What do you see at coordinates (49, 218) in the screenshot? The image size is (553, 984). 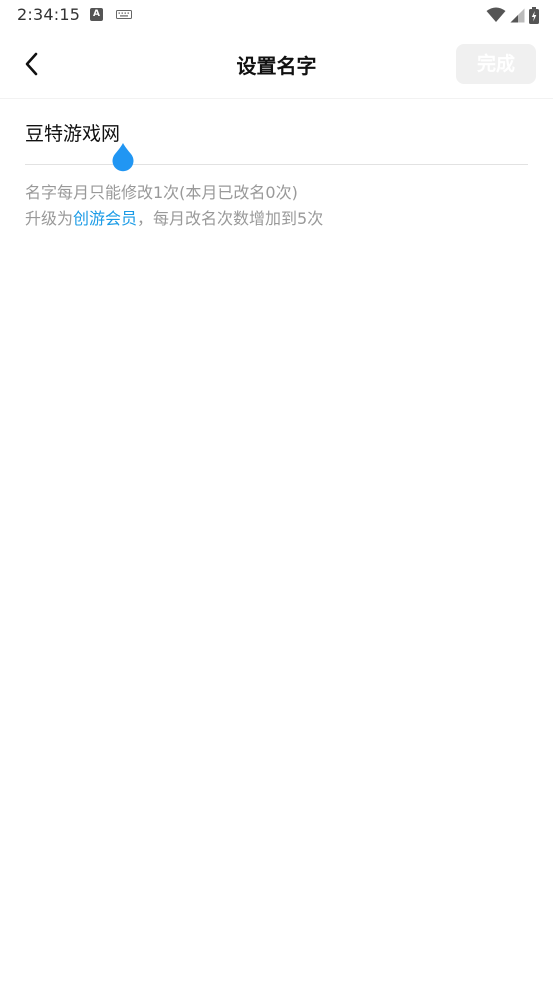 I see `upgrade-prefix: 升级为` at bounding box center [49, 218].